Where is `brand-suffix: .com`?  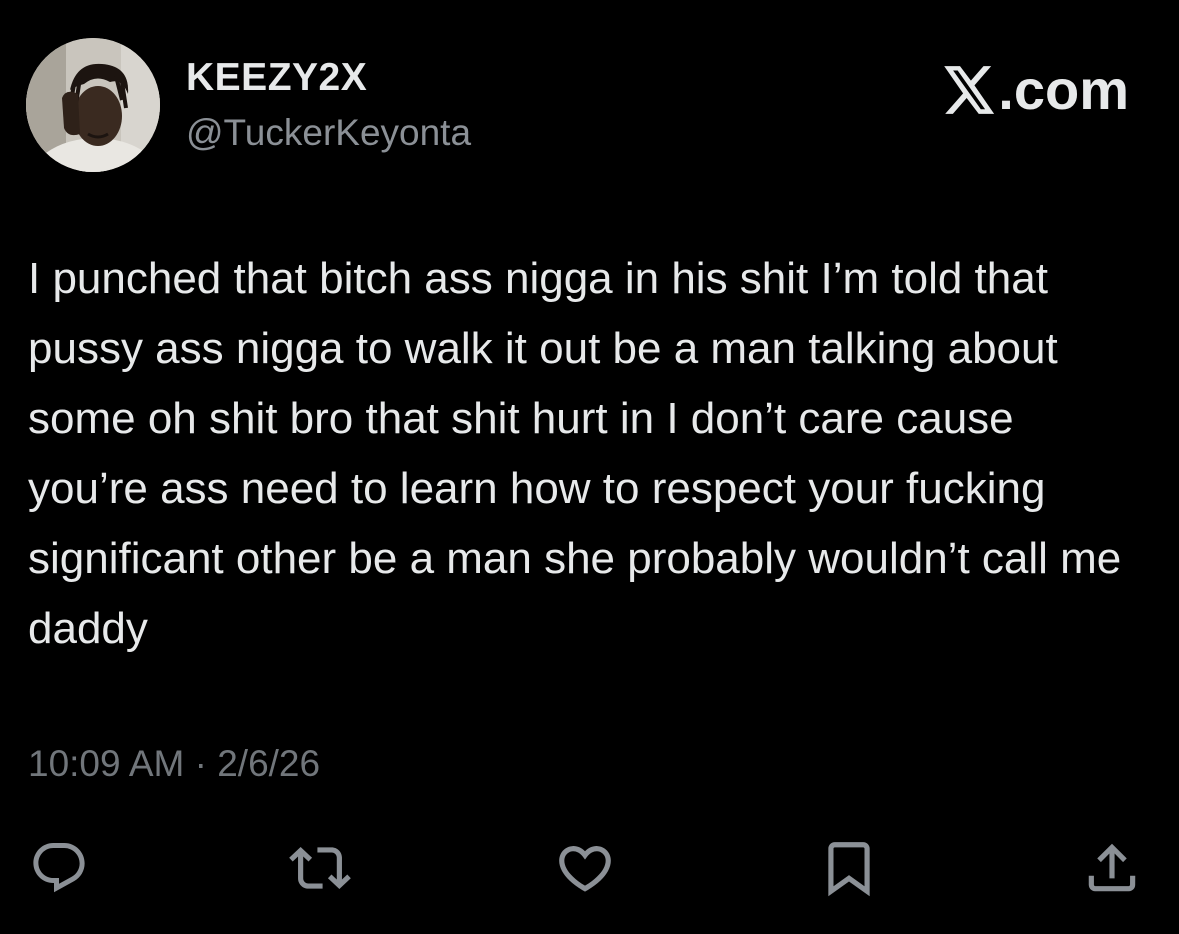
brand-suffix: .com is located at coordinates (1063, 89).